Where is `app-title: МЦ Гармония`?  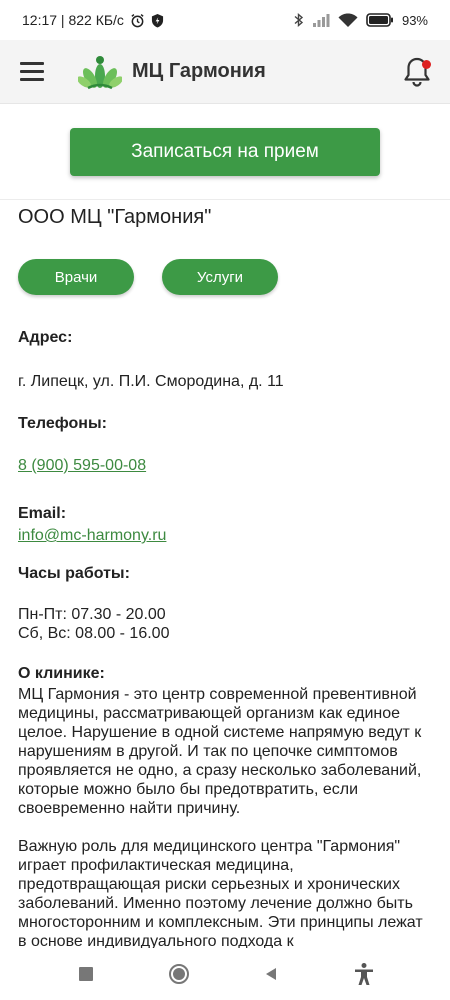 app-title: МЦ Гармония is located at coordinates (199, 71).